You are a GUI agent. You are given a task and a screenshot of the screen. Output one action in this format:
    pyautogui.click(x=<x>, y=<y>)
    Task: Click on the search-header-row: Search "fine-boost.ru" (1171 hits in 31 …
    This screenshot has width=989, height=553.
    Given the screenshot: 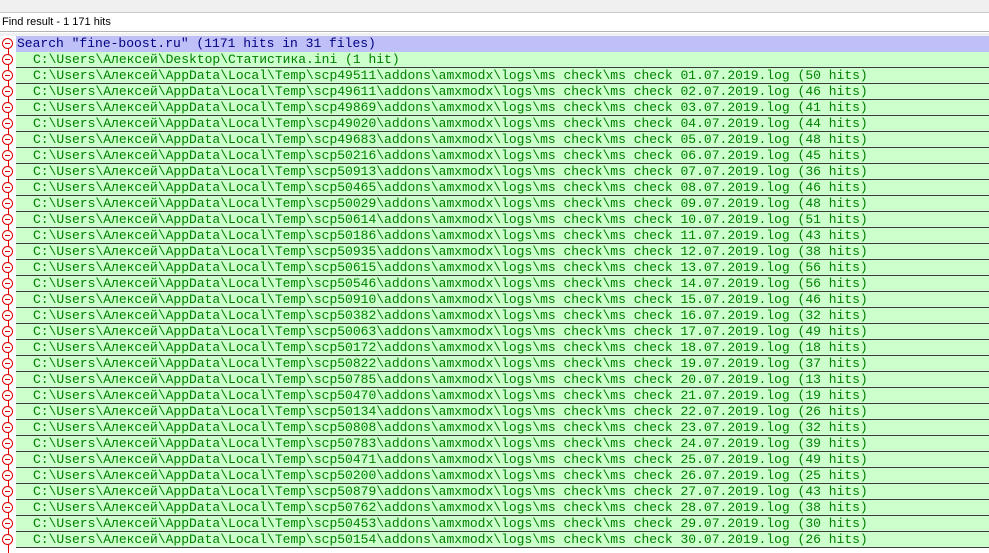 What is the action you would take?
    pyautogui.click(x=494, y=44)
    